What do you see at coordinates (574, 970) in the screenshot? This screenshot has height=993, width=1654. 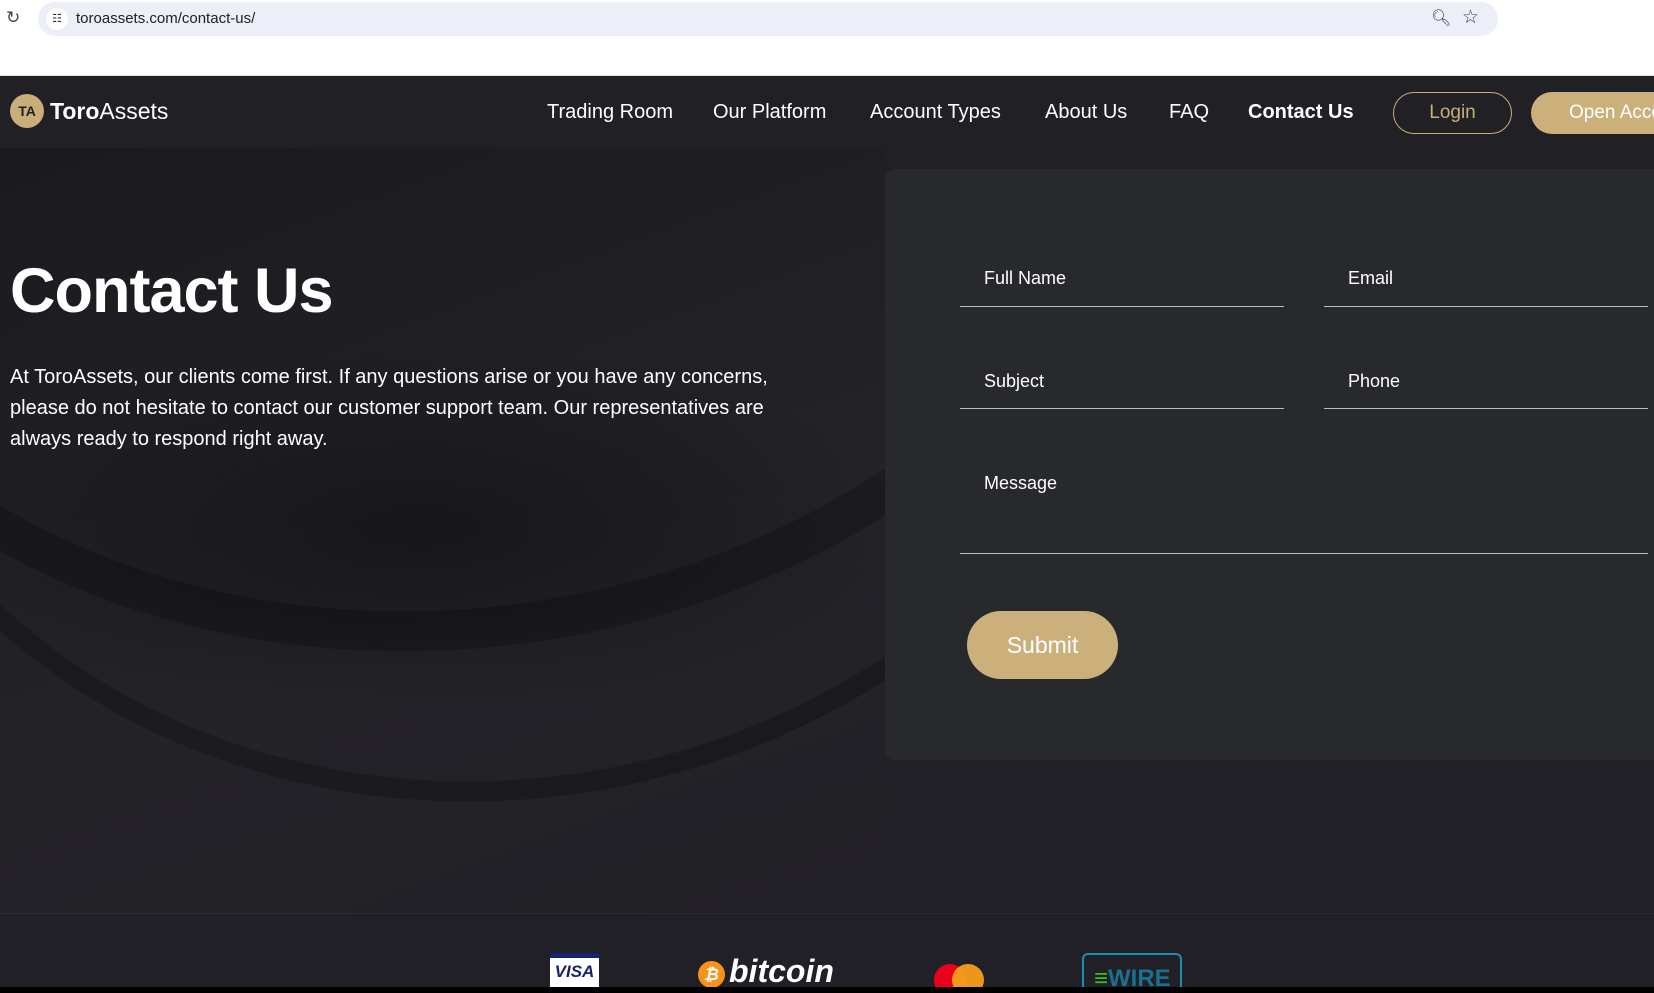 I see `visa-logo: VISA` at bounding box center [574, 970].